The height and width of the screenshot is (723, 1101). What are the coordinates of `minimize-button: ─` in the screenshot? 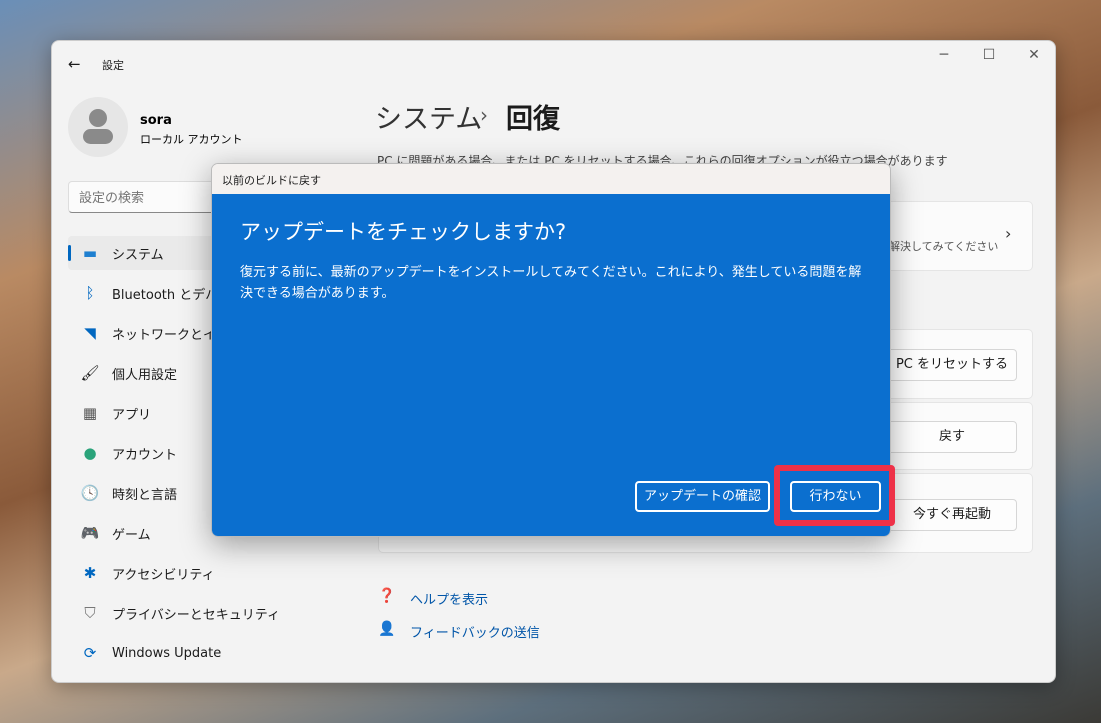 It's located at (944, 55).